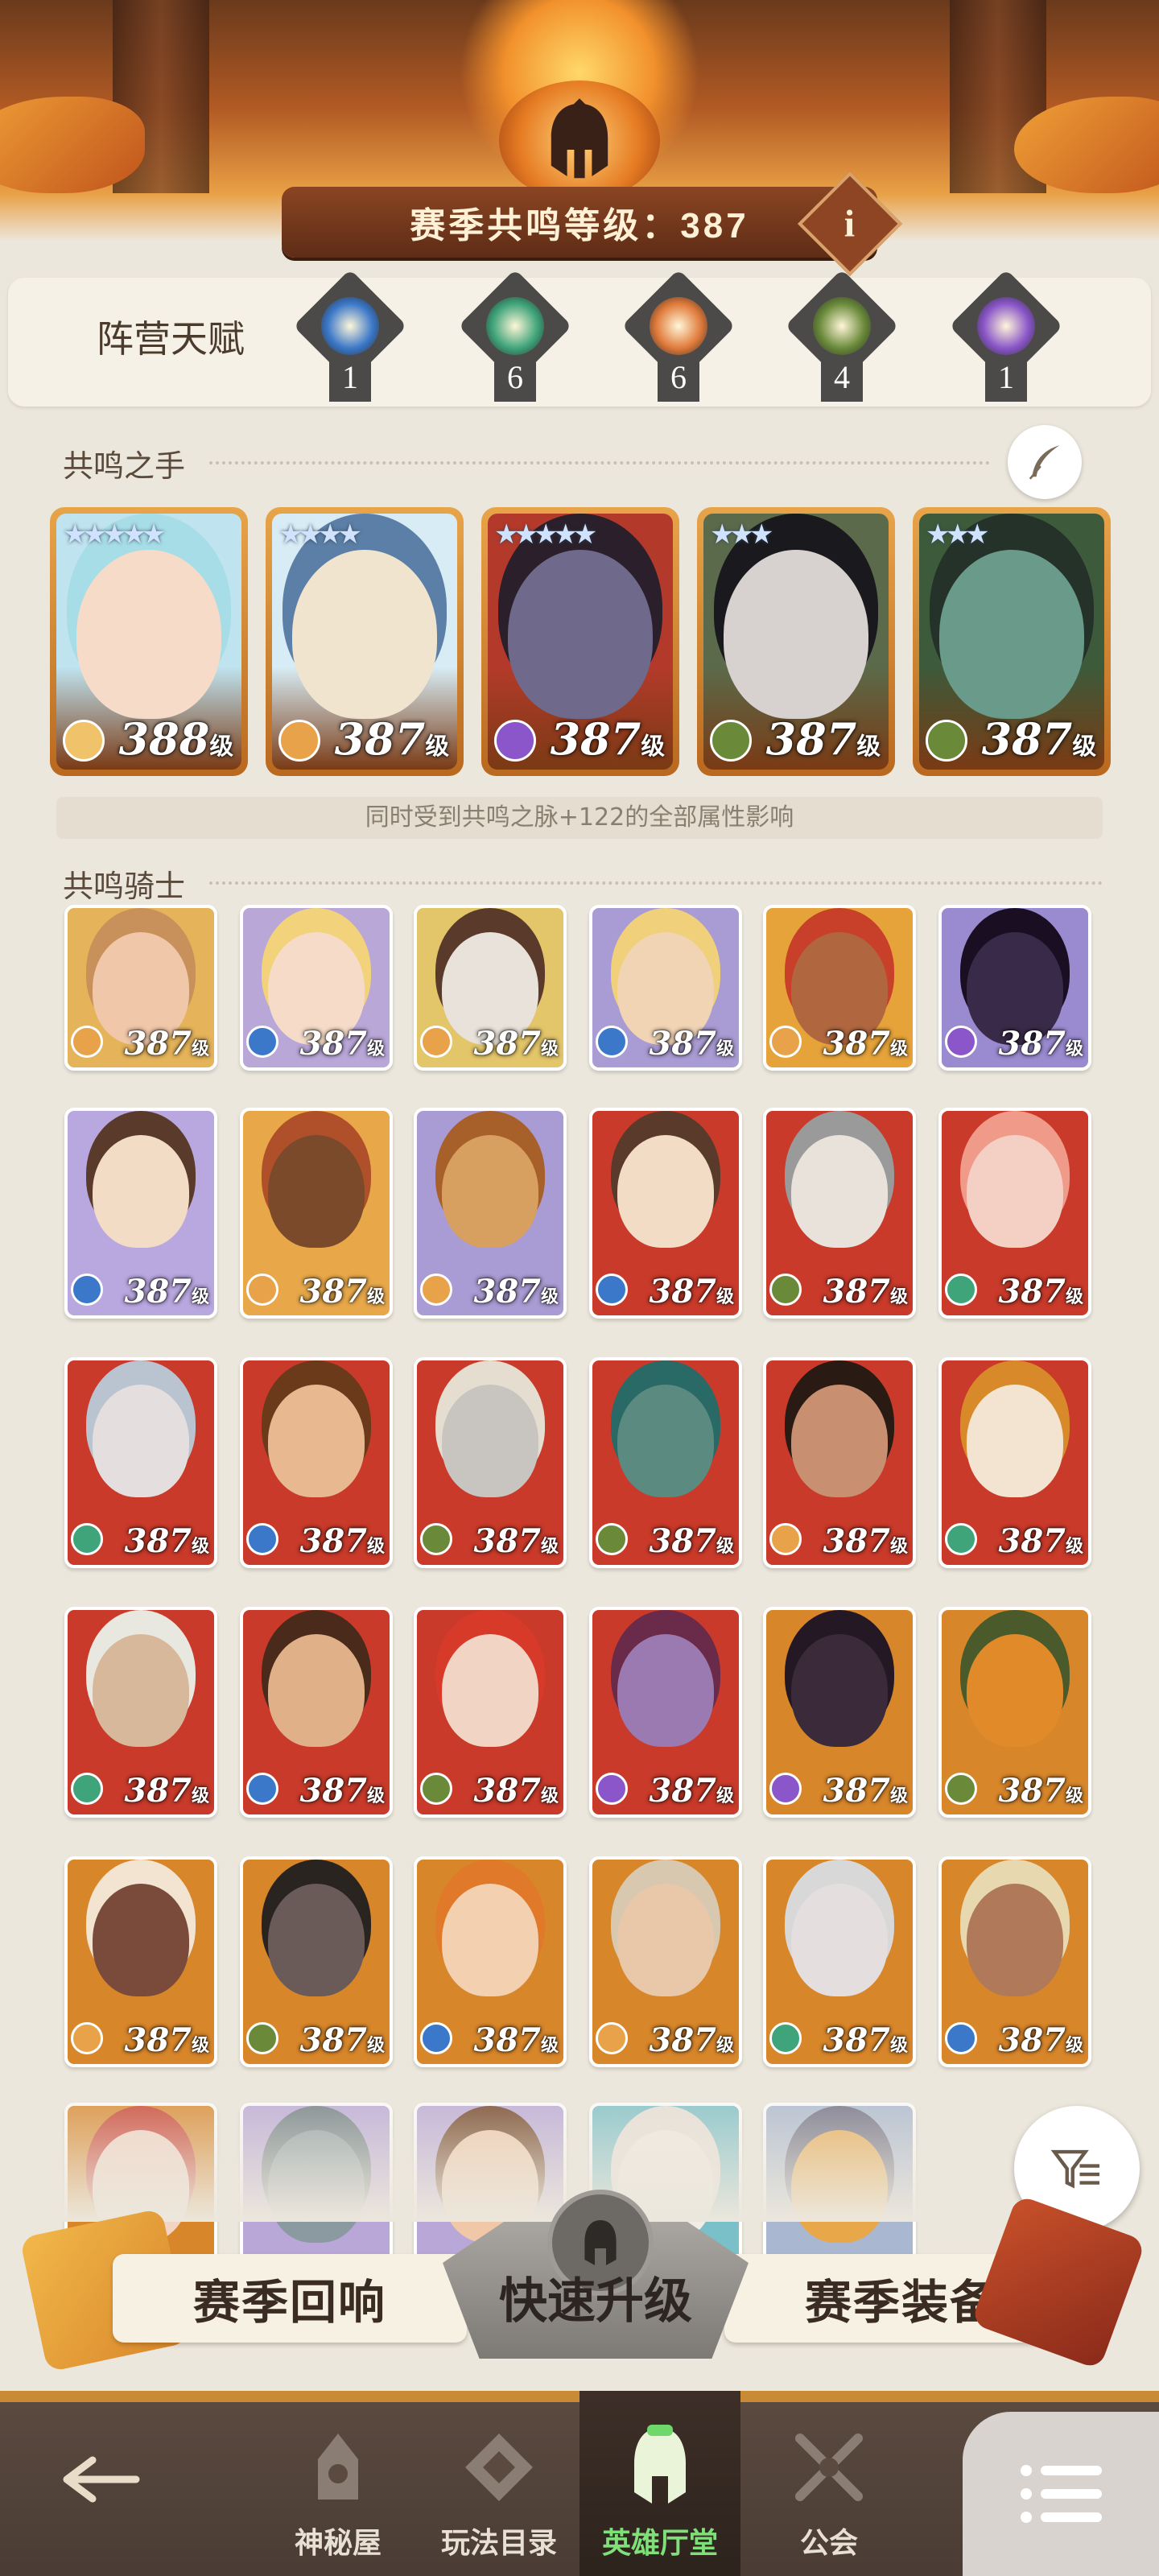  I want to click on talent-count: 6, so click(678, 377).